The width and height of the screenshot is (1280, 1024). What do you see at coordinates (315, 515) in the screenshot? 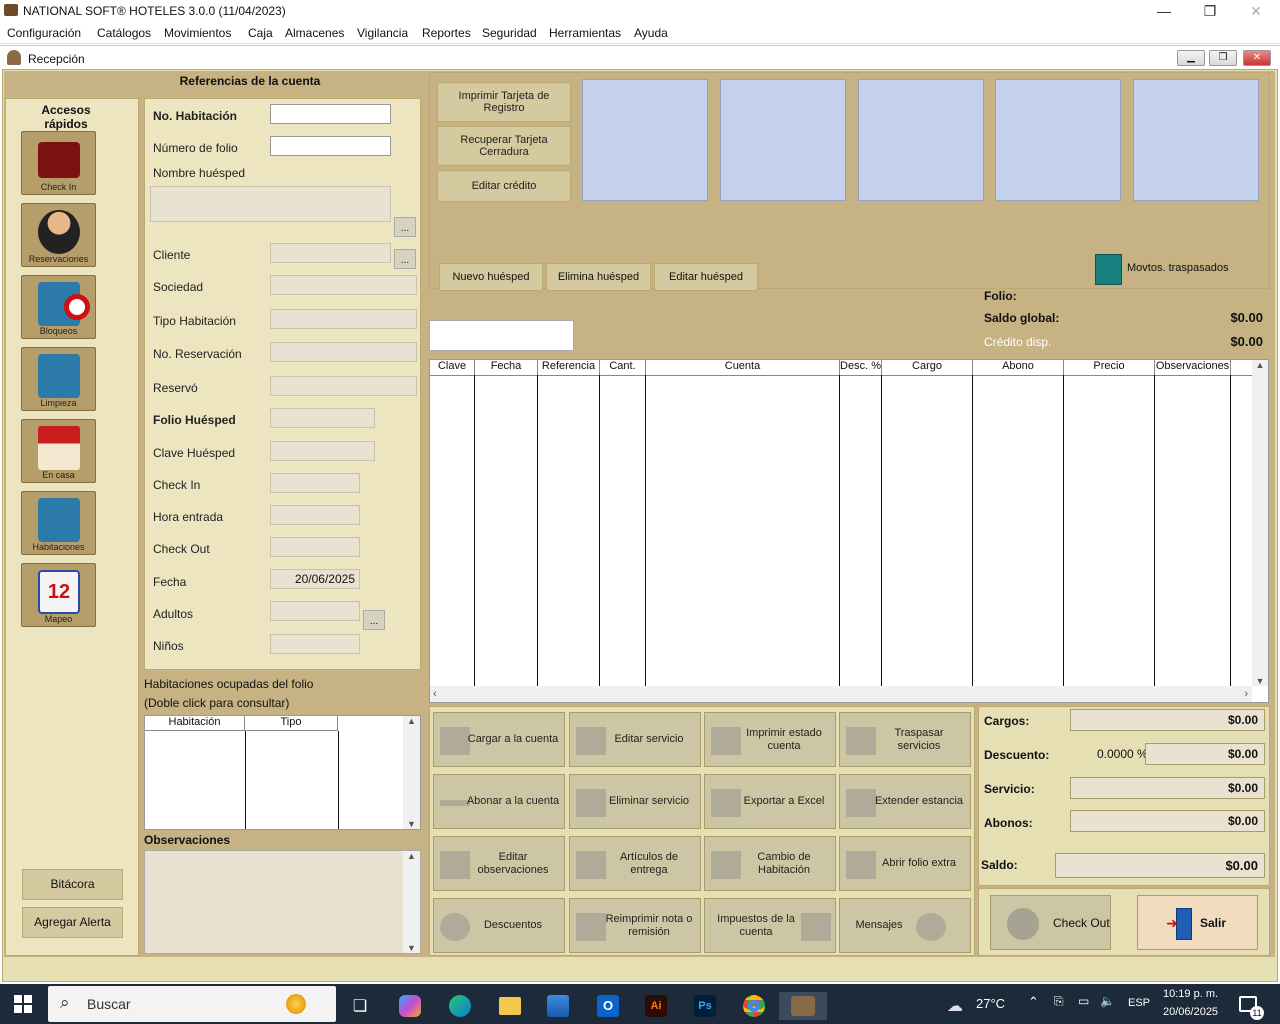
I see `hora-entrada-field` at bounding box center [315, 515].